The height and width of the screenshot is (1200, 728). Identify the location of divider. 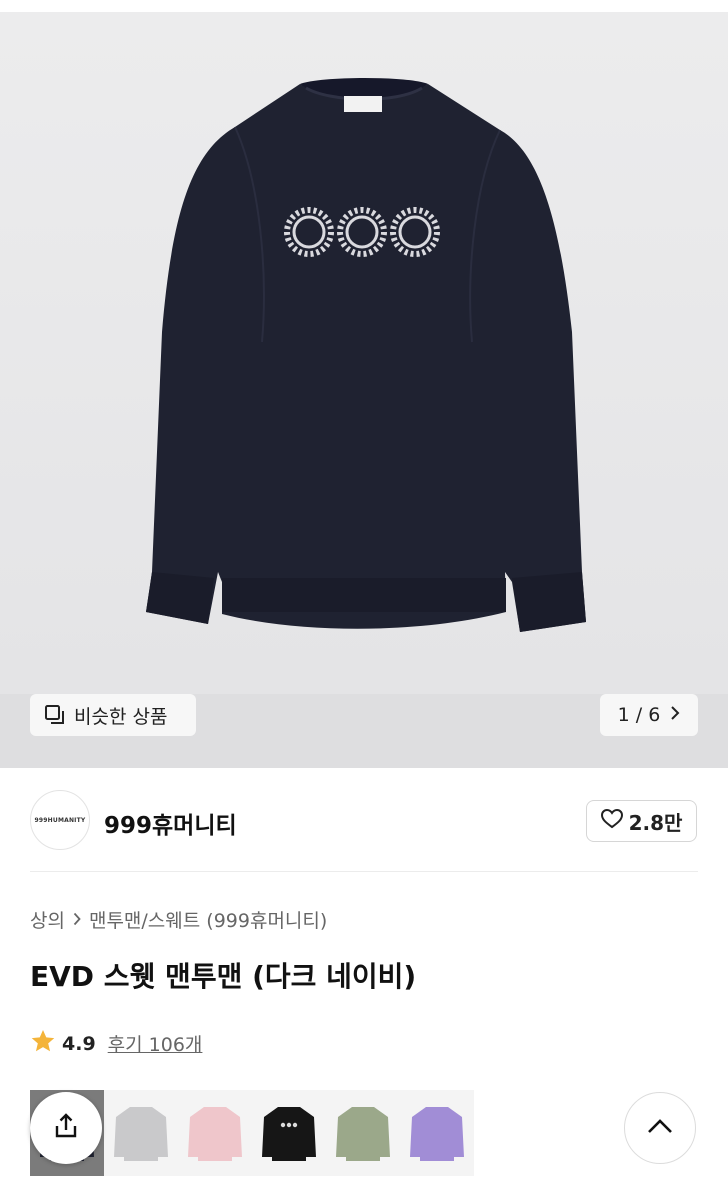
(364, 871).